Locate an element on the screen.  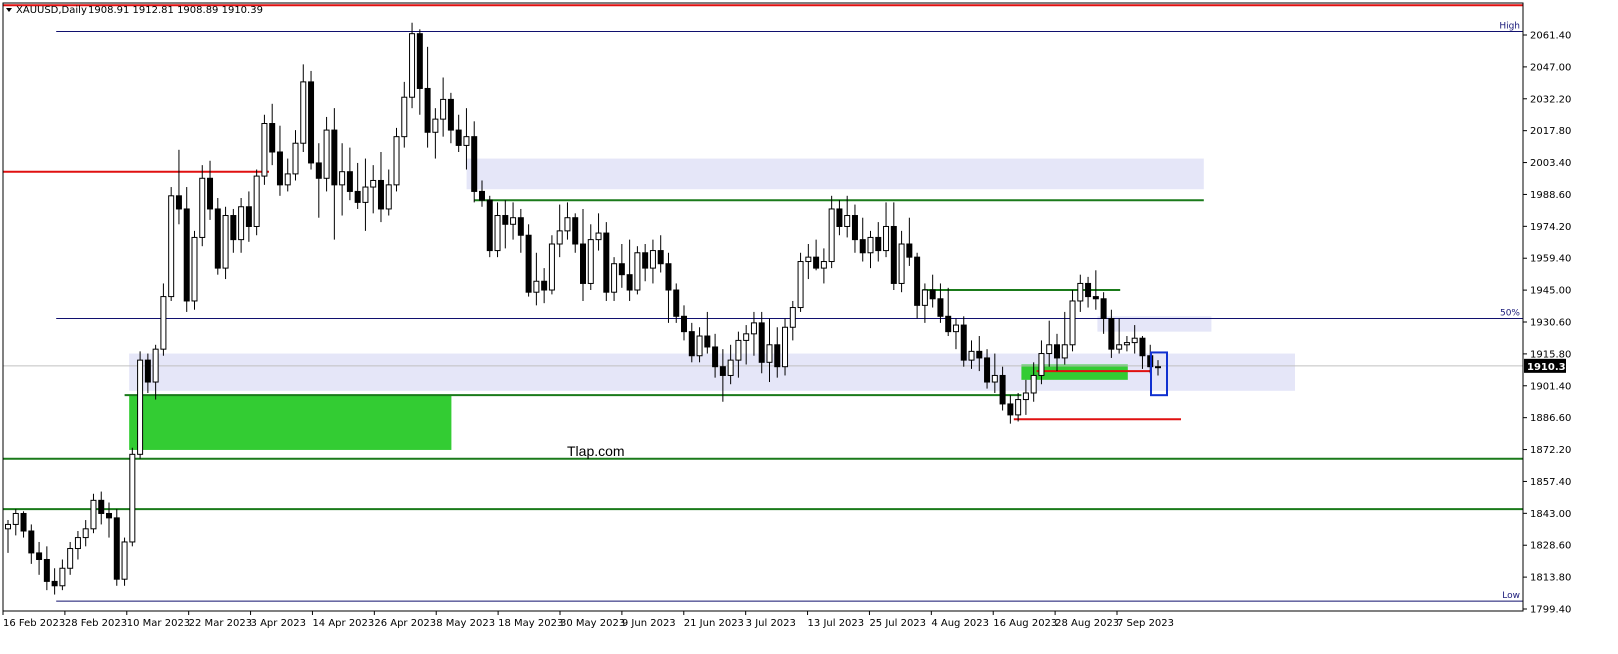
watermark: Tlap.com is located at coordinates (596, 451).